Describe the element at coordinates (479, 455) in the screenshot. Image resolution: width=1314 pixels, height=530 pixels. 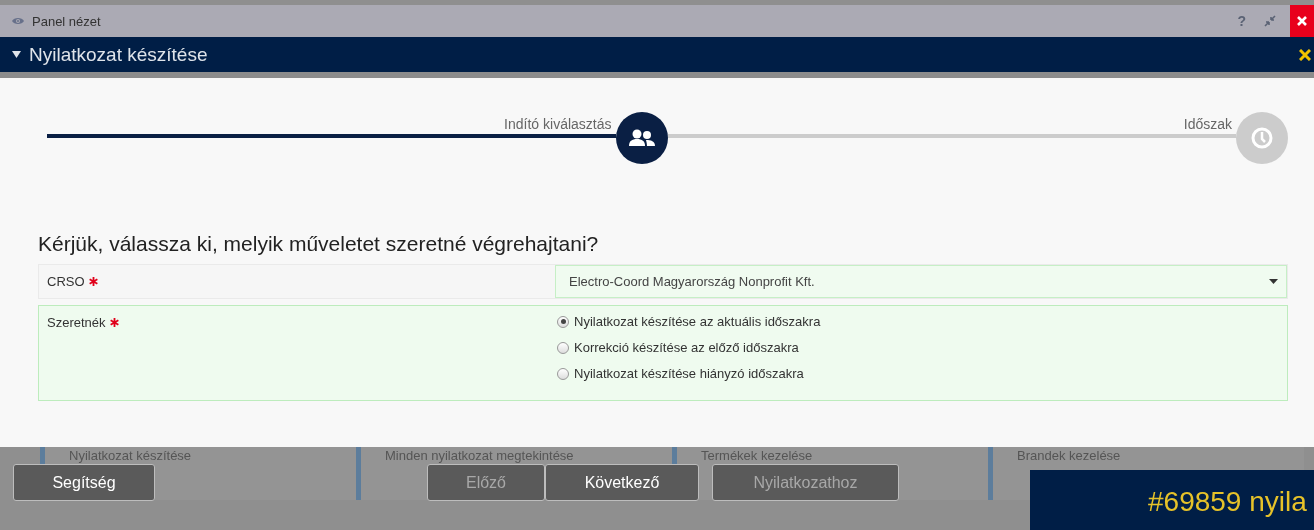
I see `tile-label: Minden nyilatkozat megtekintése` at that location.